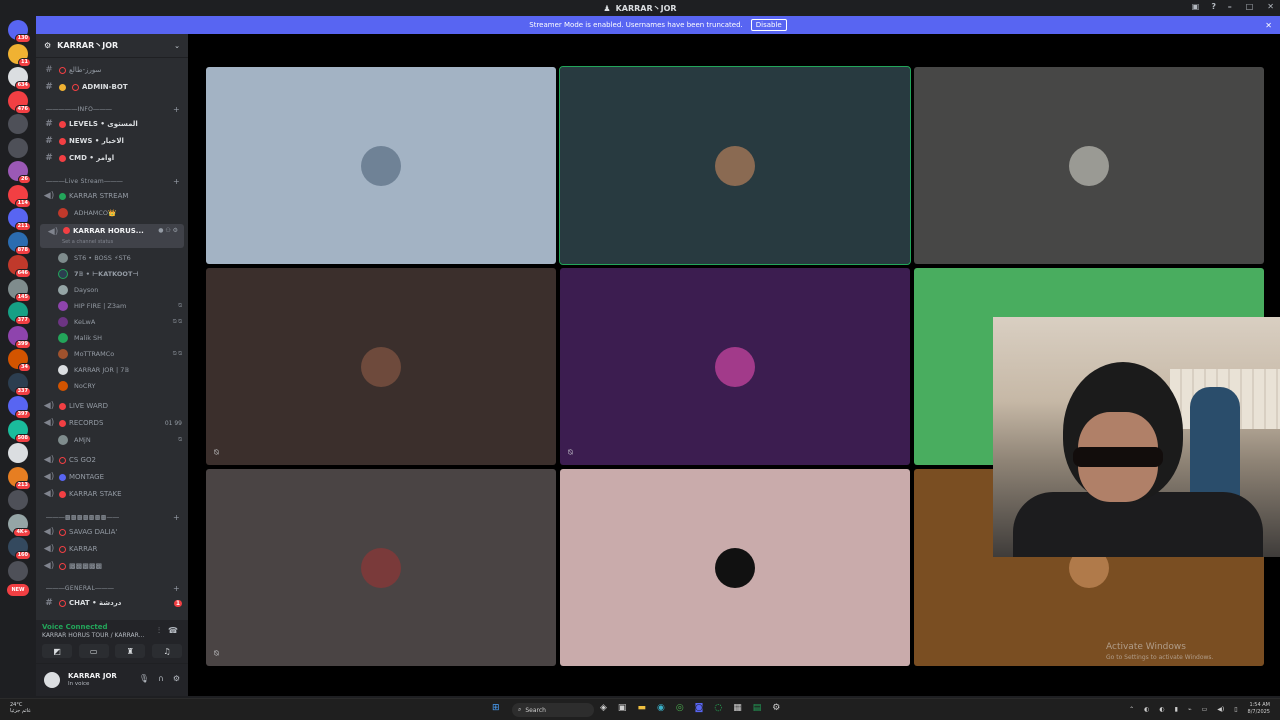 The width and height of the screenshot is (1280, 720). What do you see at coordinates (112, 306) in the screenshot?
I see `voice-user: HIP FIRE | Z3am ⍉` at bounding box center [112, 306].